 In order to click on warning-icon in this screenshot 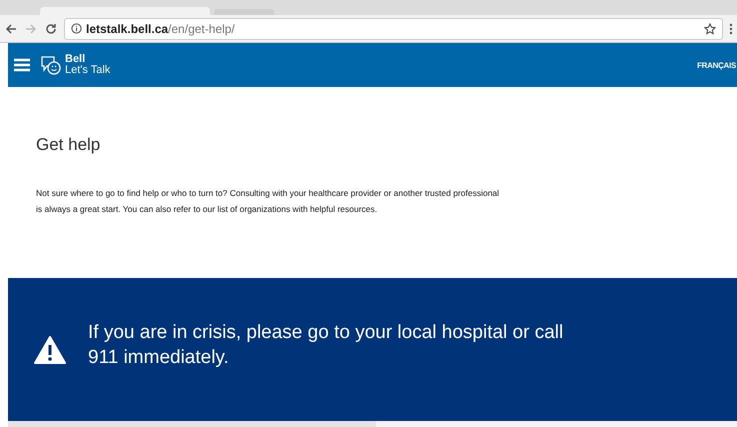, I will do `click(50, 349)`.